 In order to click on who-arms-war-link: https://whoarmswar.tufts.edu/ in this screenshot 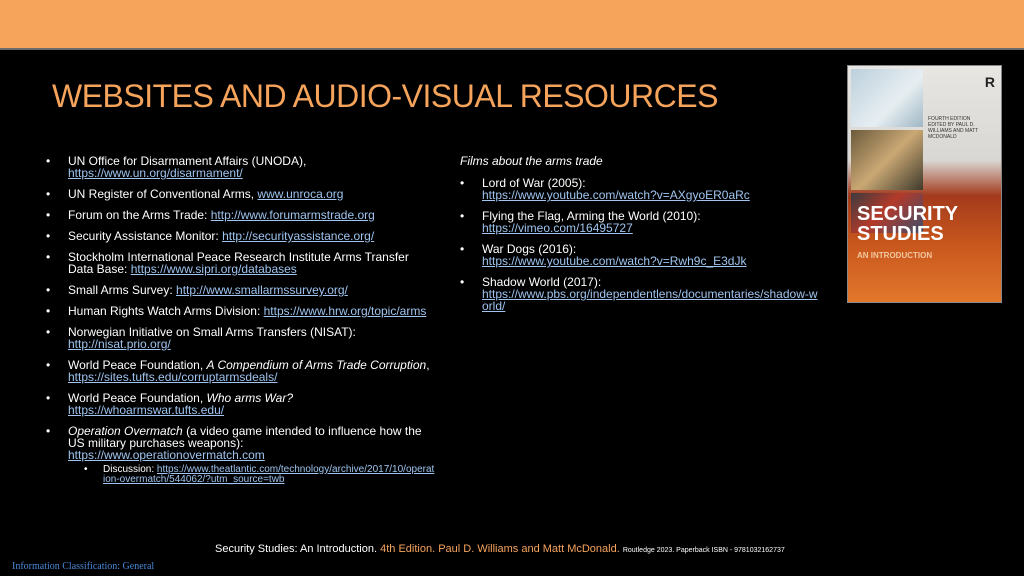, I will do `click(146, 410)`.